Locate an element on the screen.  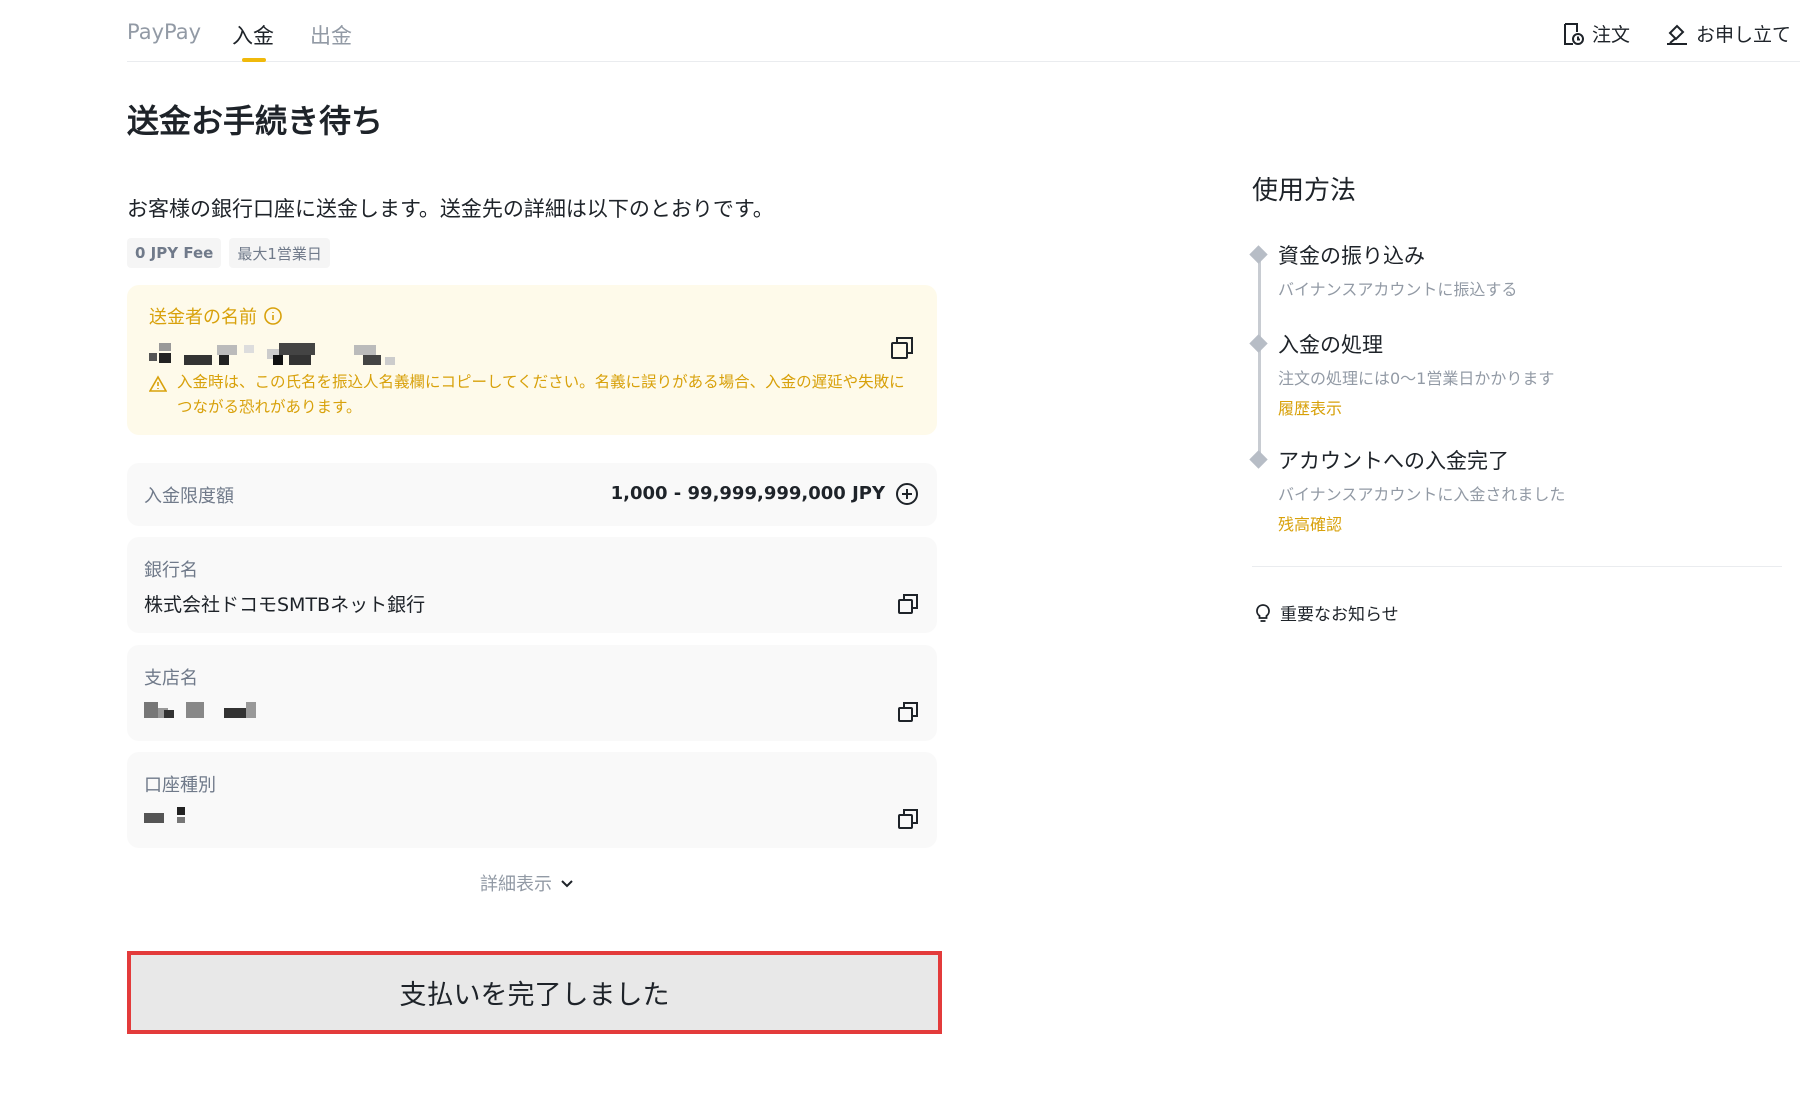
sender-name-label: 送金者の名前 is located at coordinates (216, 316).